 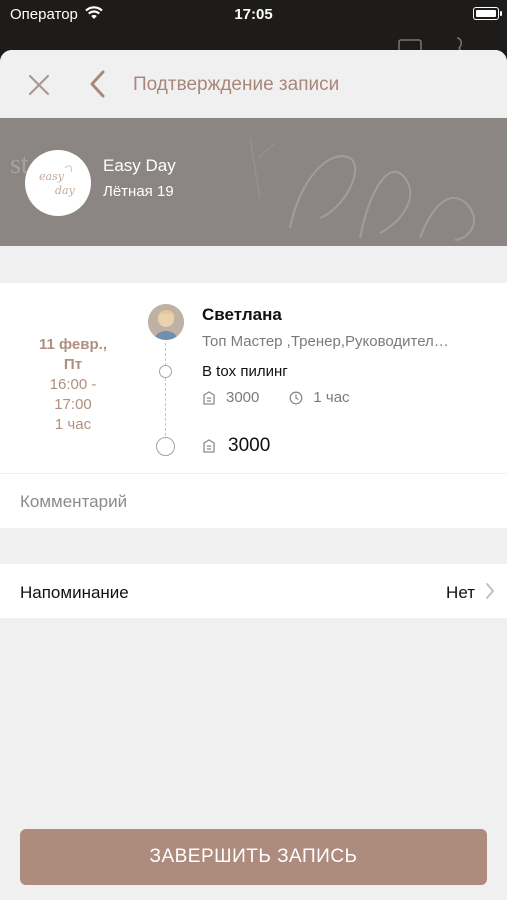 What do you see at coordinates (209, 446) in the screenshot?
I see `total-price-icon` at bounding box center [209, 446].